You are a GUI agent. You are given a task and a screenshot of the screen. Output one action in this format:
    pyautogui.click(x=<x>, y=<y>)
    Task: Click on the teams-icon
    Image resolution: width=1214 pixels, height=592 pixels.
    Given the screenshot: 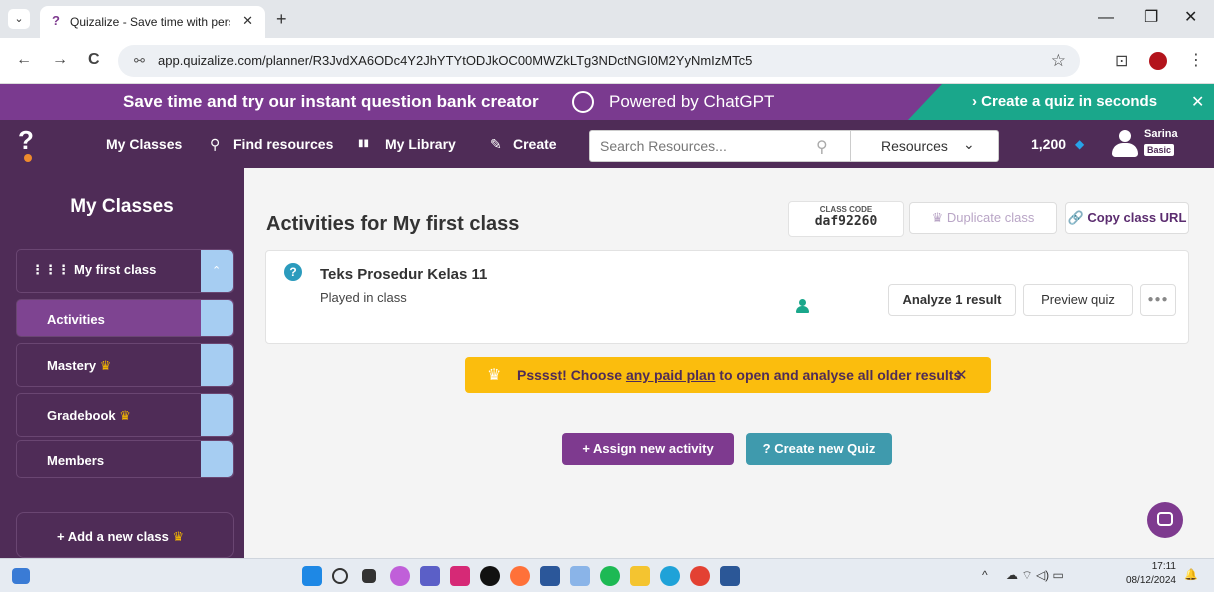 What is the action you would take?
    pyautogui.click(x=430, y=576)
    